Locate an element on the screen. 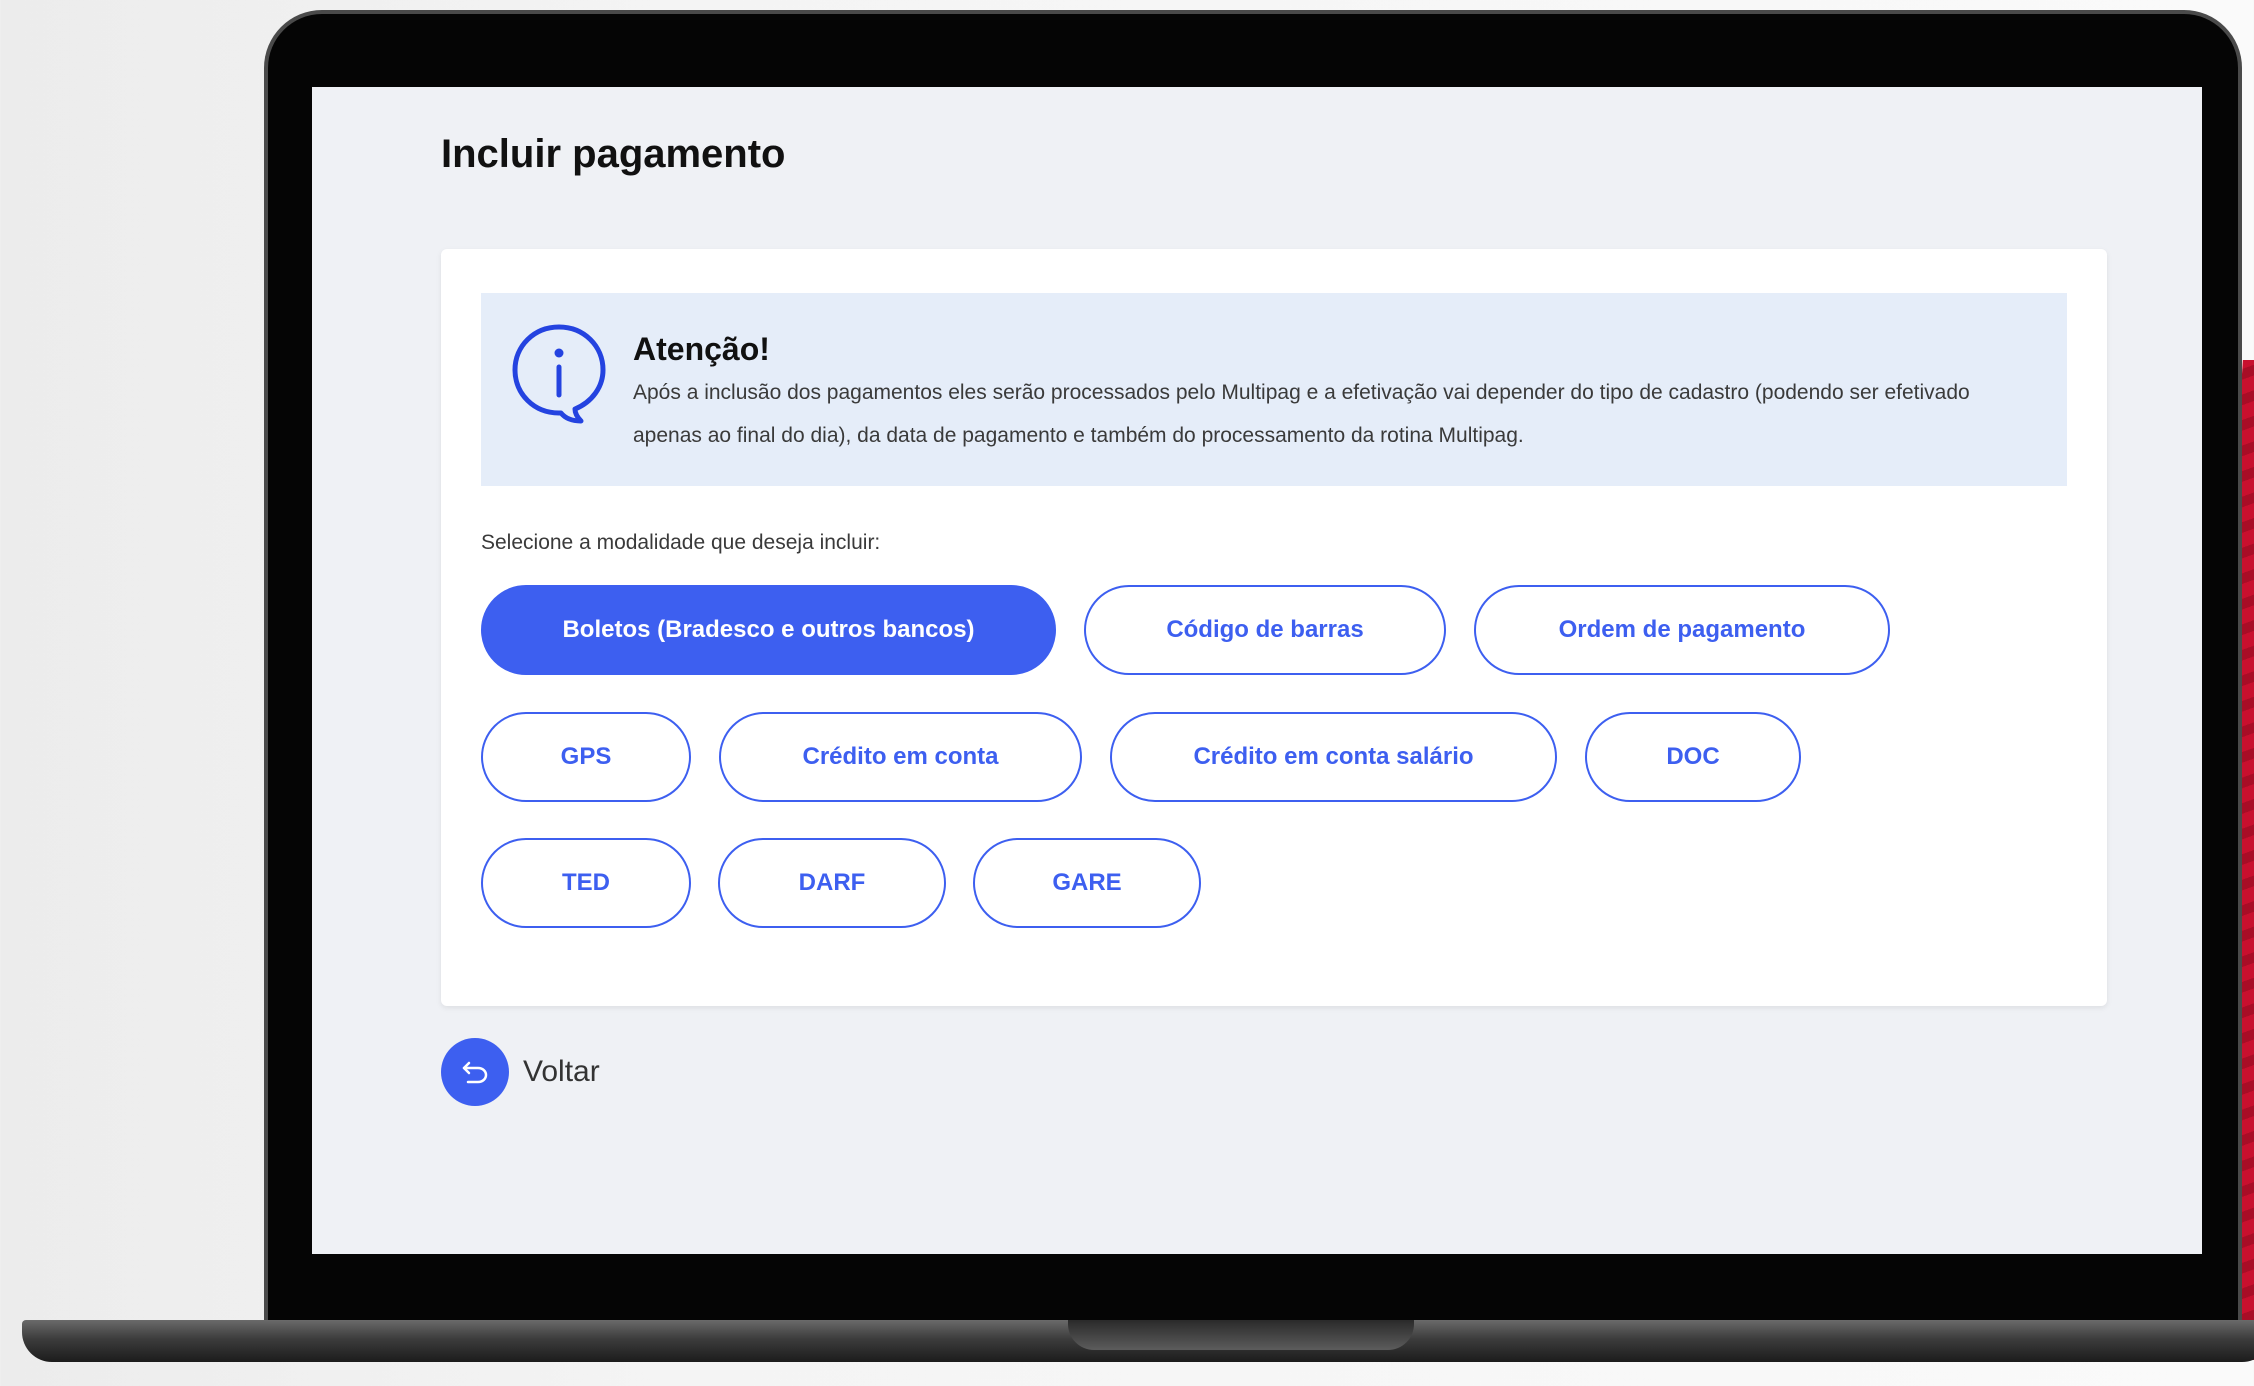  option-codigo-de-barras-button: Código de barras is located at coordinates (1265, 630).